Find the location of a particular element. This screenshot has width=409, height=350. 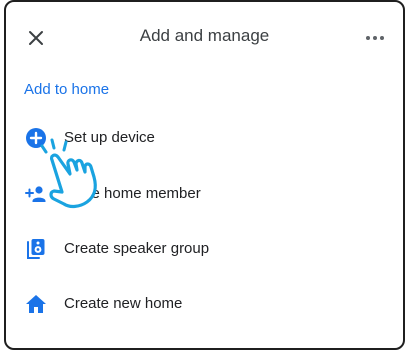

more-horizontal-icon is located at coordinates (375, 38).